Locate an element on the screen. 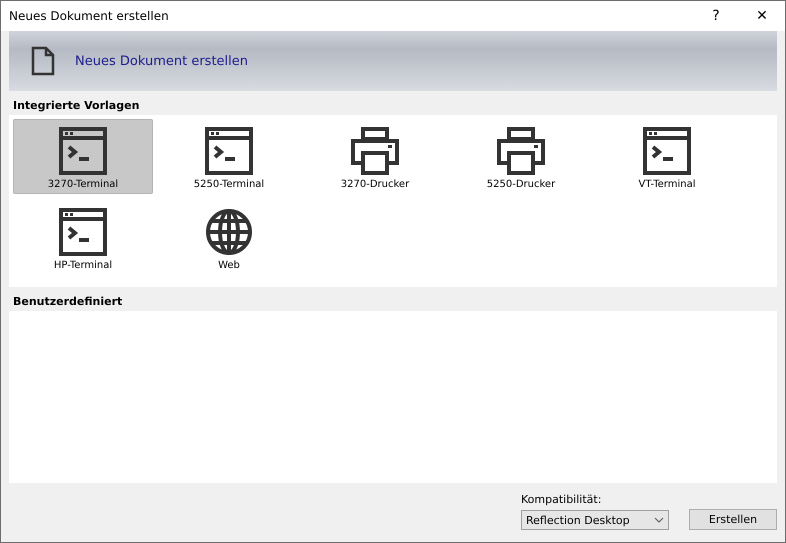  globe-icon is located at coordinates (229, 232).